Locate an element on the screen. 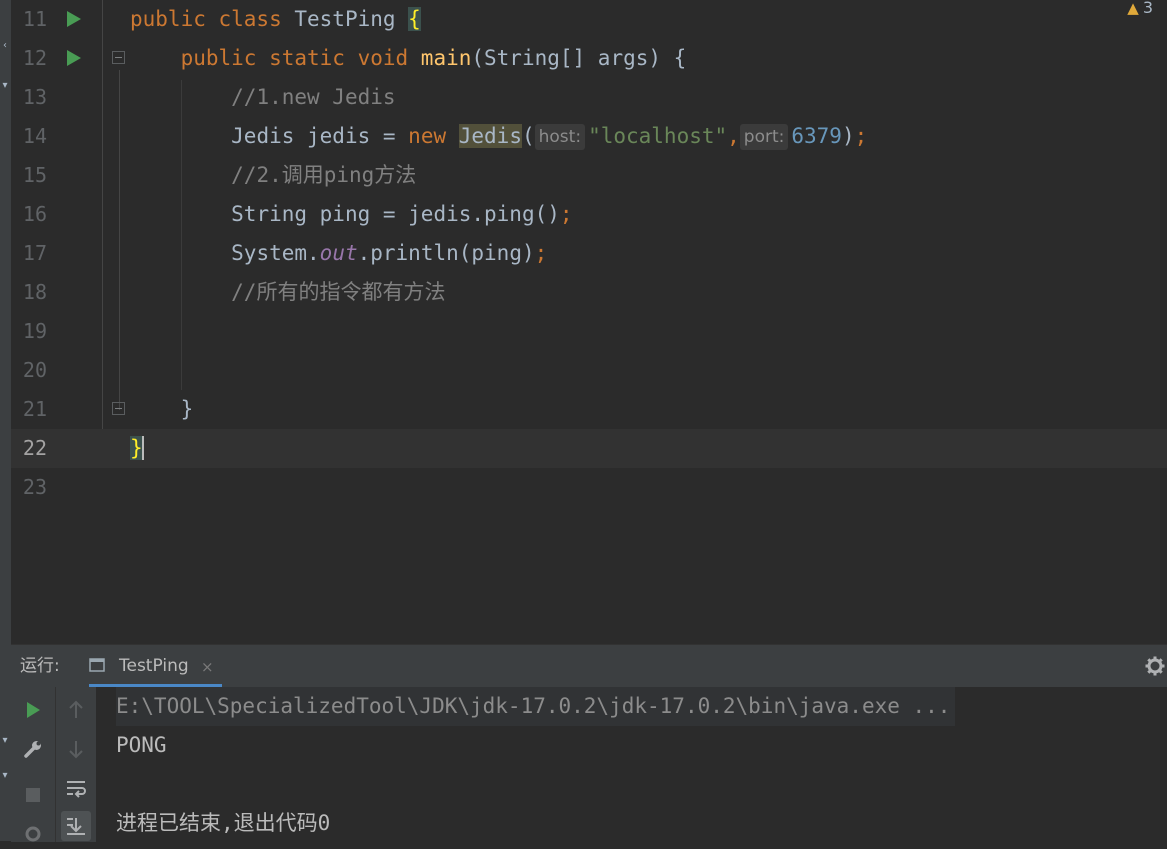 This screenshot has height=849, width=1167. arrow-up-icon is located at coordinates (76, 709).